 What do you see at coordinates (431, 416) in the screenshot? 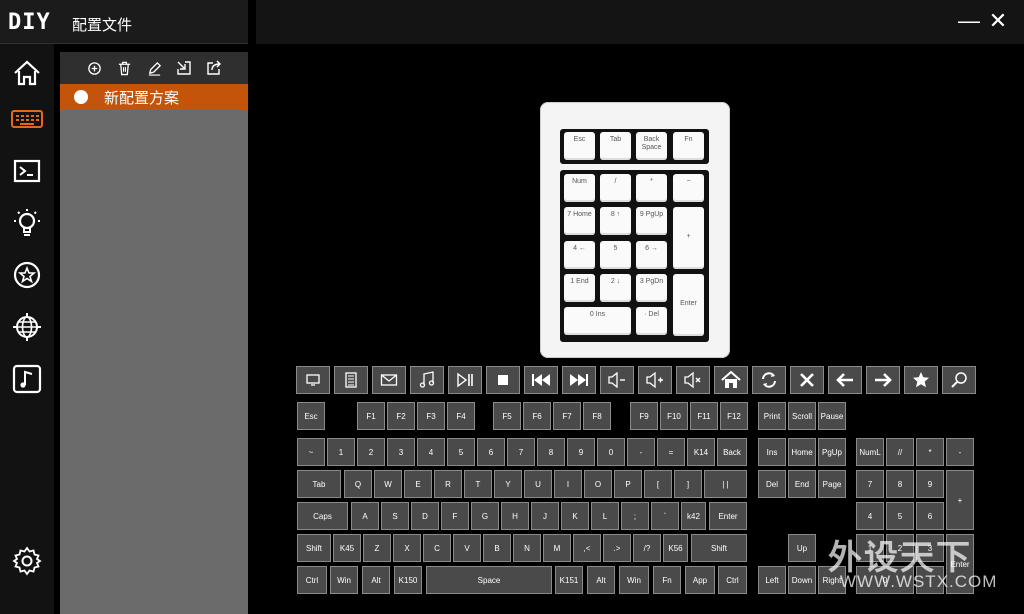
I see `key: F3` at bounding box center [431, 416].